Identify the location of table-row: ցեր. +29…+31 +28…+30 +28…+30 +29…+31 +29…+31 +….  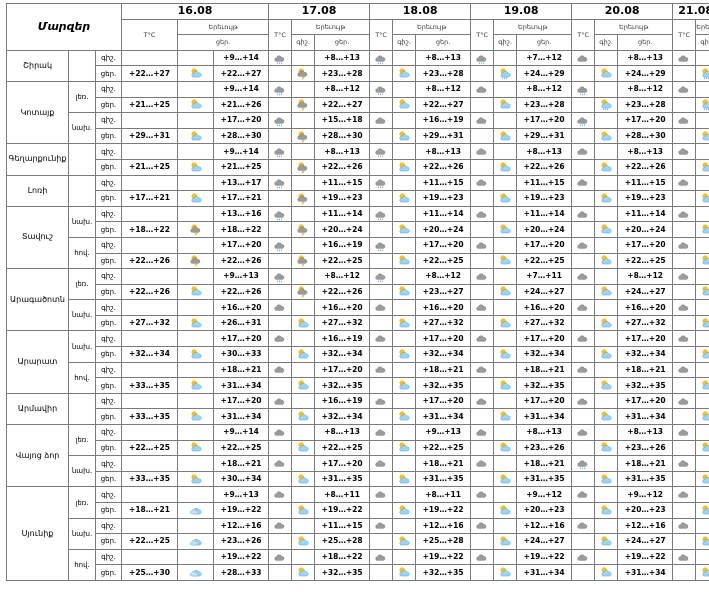
(358, 136).